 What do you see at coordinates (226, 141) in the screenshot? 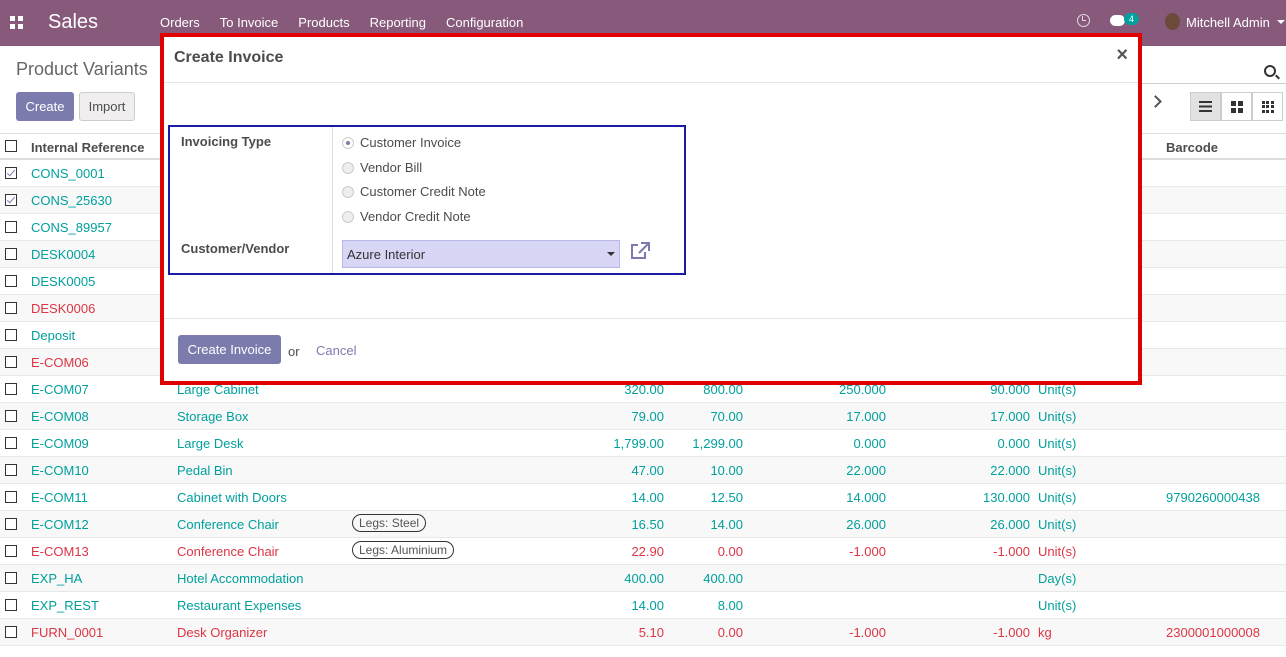
I see `invoicing-type-label: Invoicing Type` at bounding box center [226, 141].